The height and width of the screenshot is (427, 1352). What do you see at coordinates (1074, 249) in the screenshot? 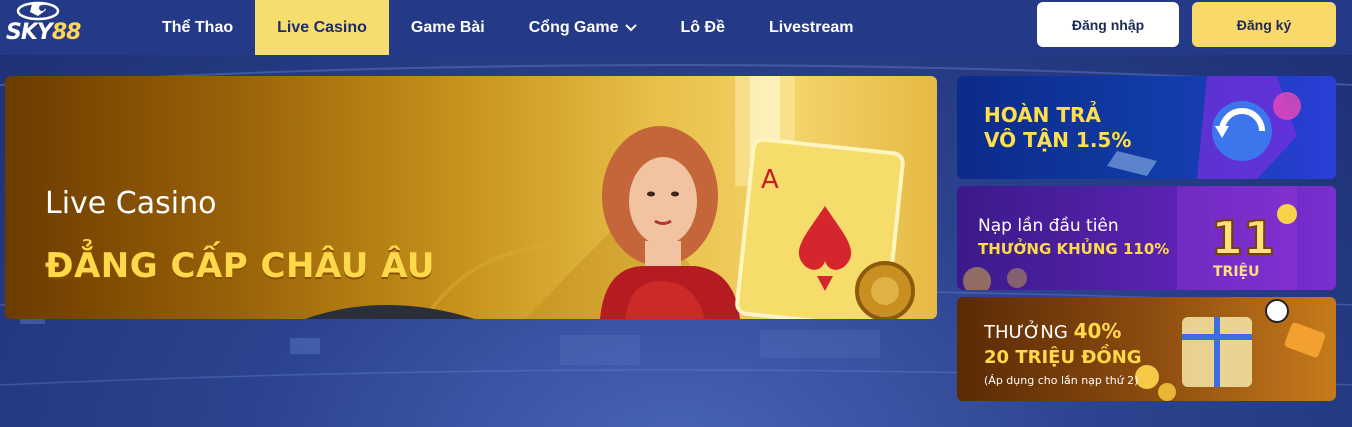
I see `promo-first-deposit-line2: THƯỞNG KHỦNG 110%` at bounding box center [1074, 249].